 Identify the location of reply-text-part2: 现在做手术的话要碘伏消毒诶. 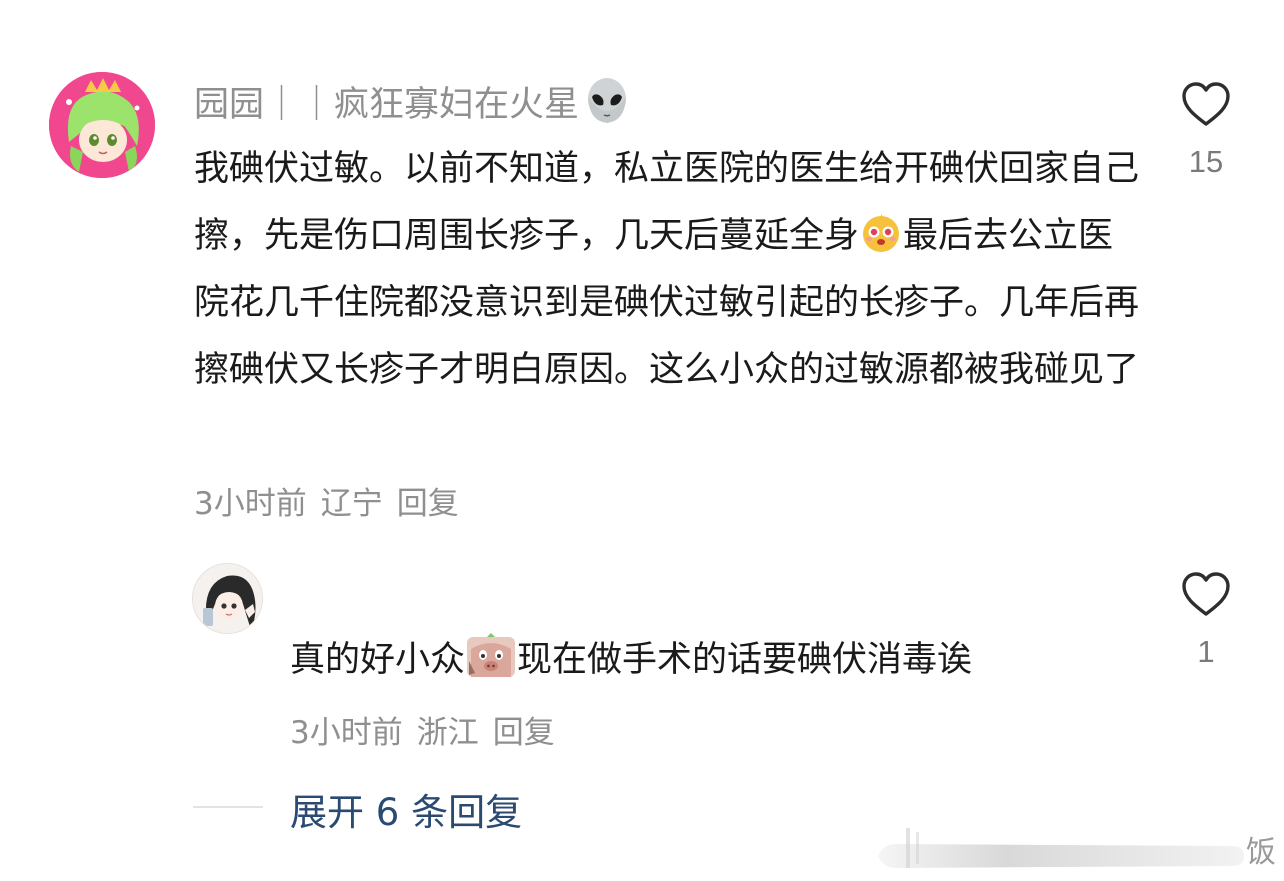
(745, 660).